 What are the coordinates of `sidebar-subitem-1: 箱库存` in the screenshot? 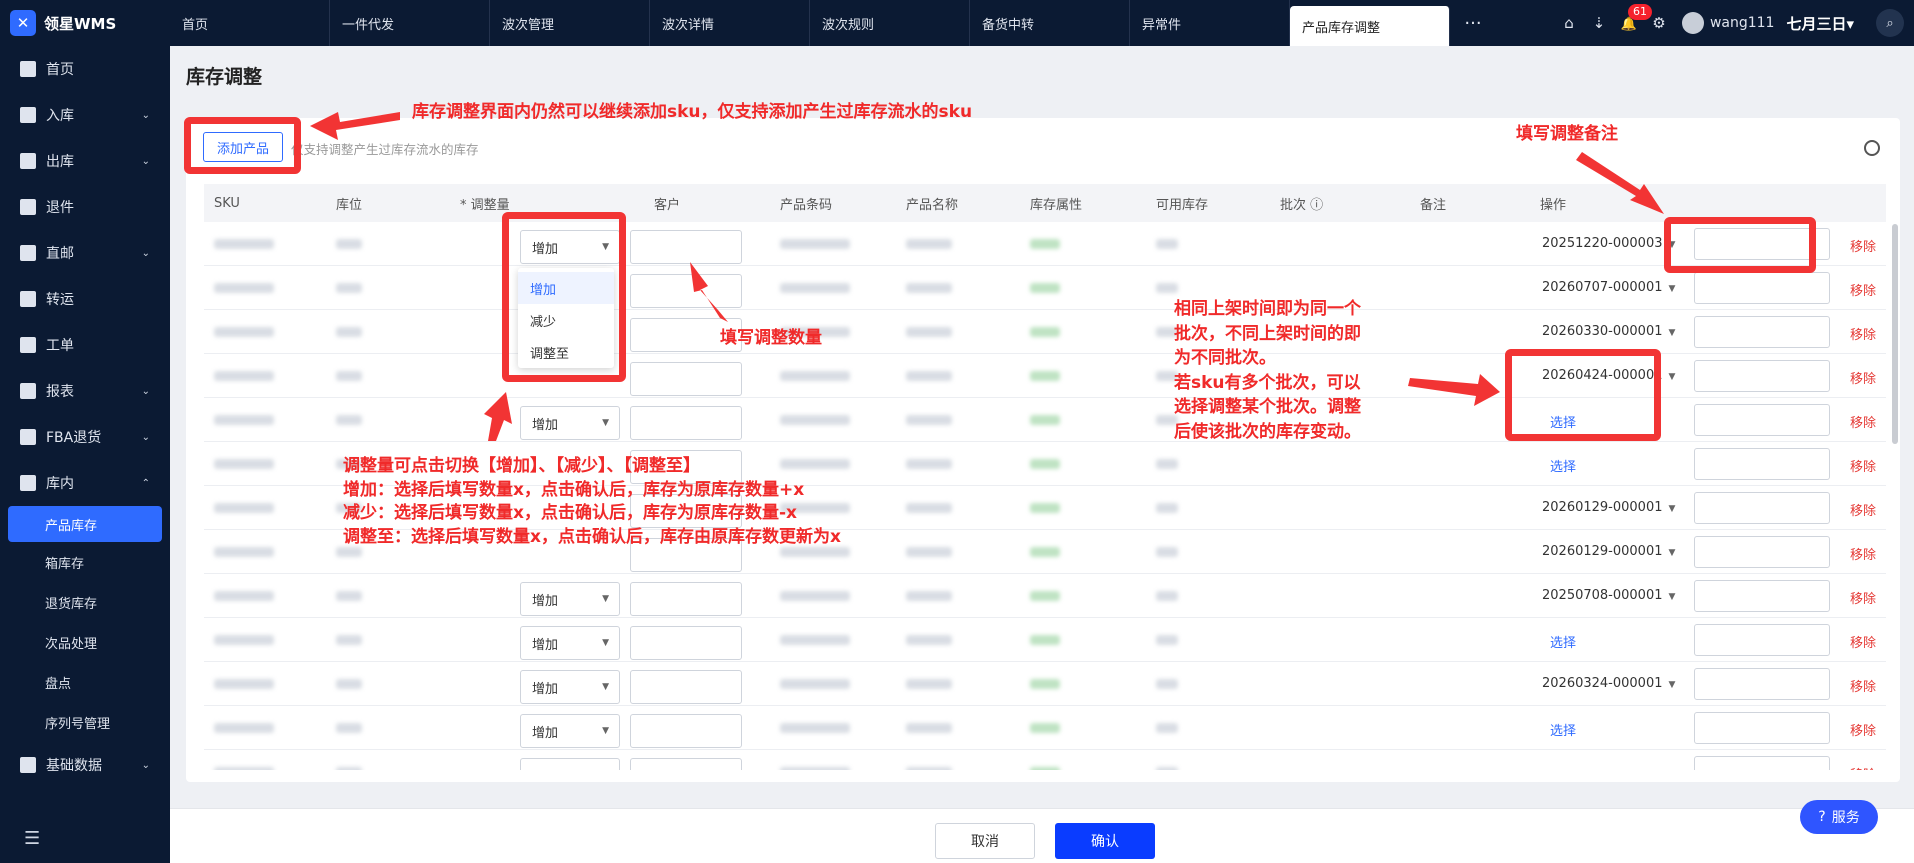 It's located at (85, 562).